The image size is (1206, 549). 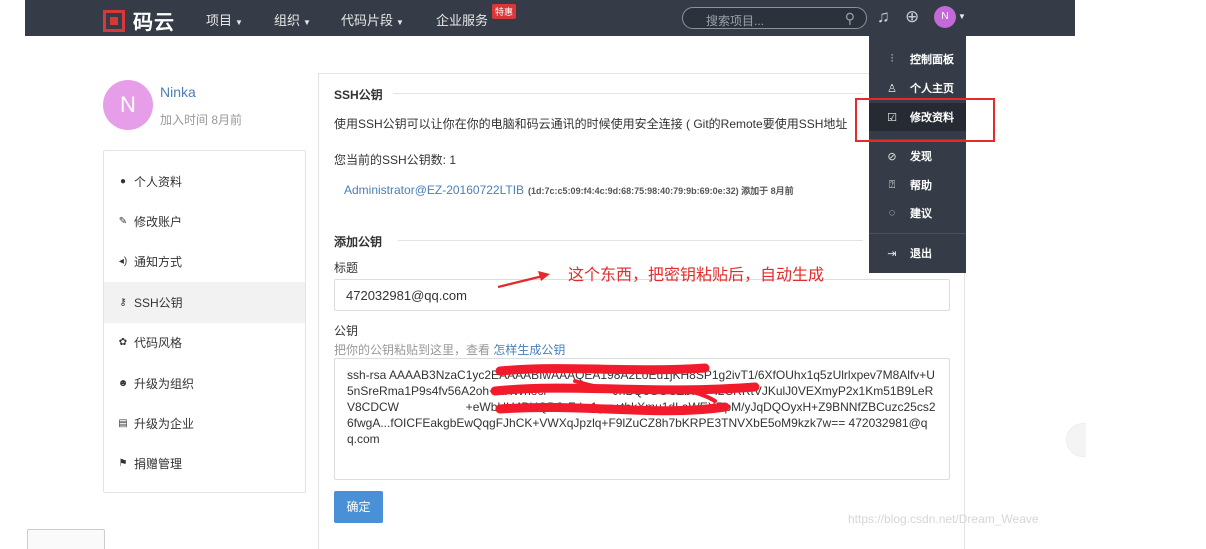 I want to click on menu-item-label: 发现, so click(x=921, y=157).